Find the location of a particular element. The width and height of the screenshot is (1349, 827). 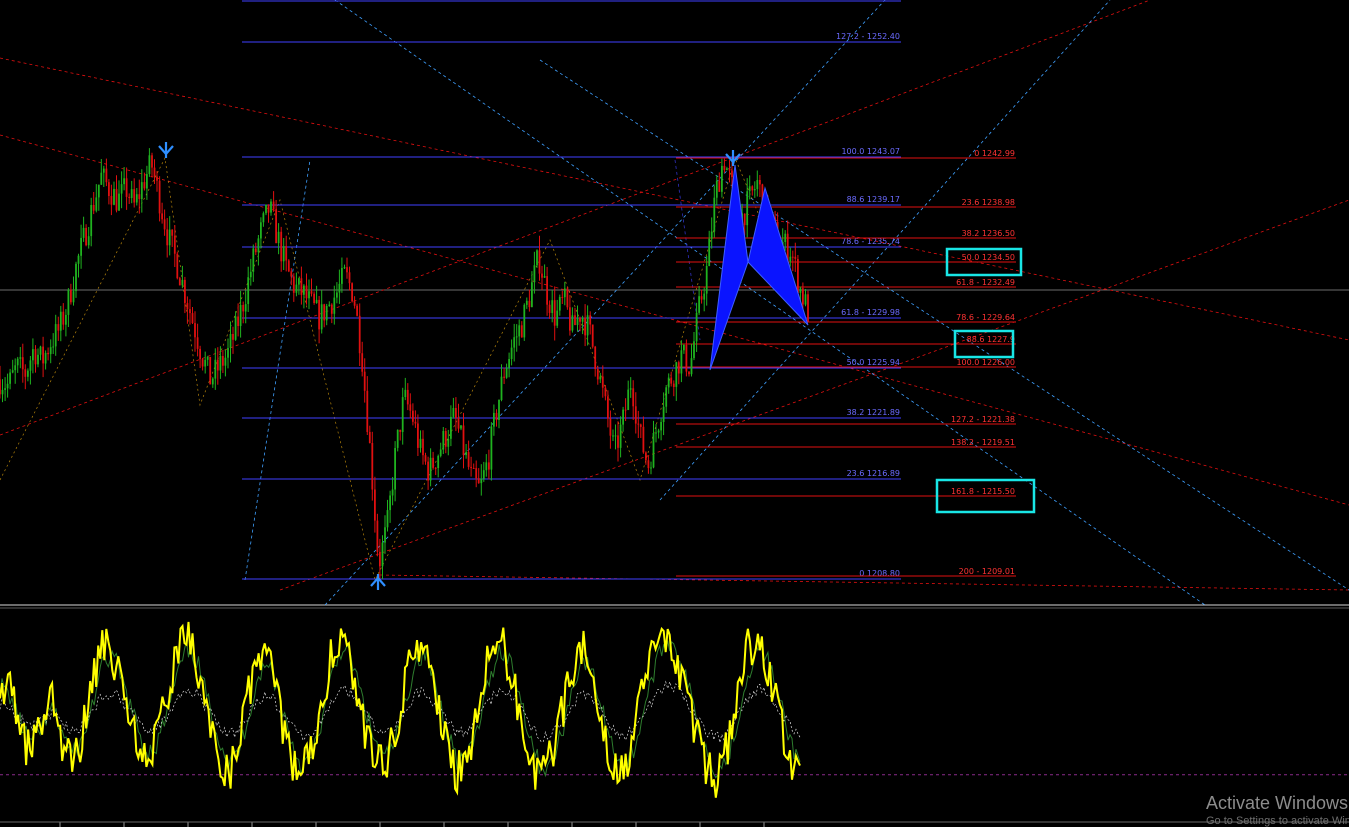

fib-extension-label: 88.6 1227.9 is located at coordinates (991, 339).